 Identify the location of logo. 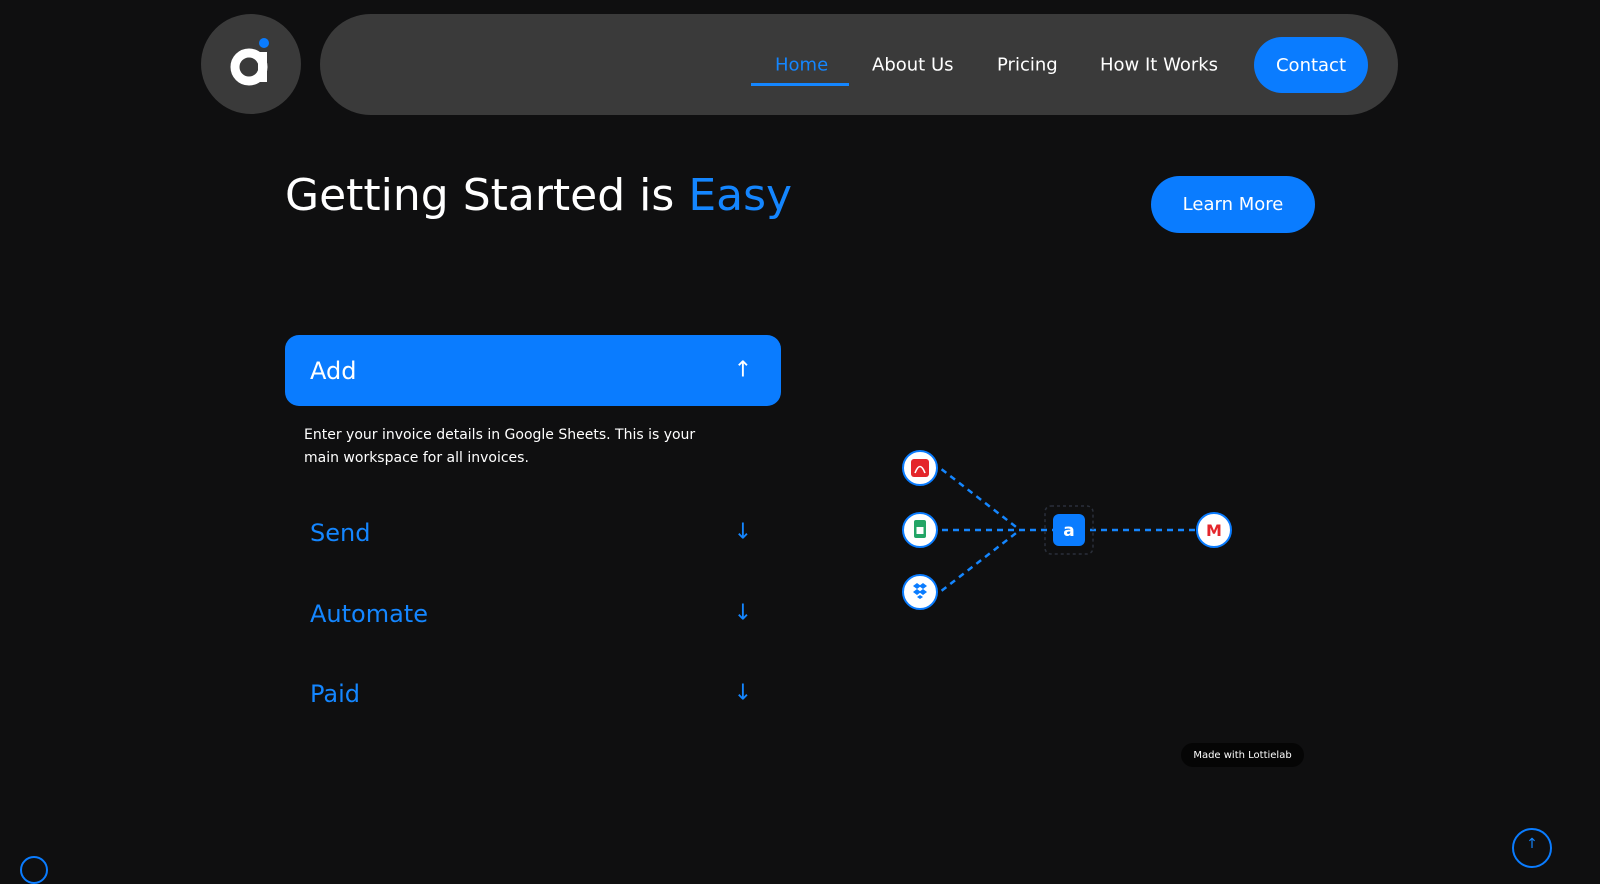
(251, 64).